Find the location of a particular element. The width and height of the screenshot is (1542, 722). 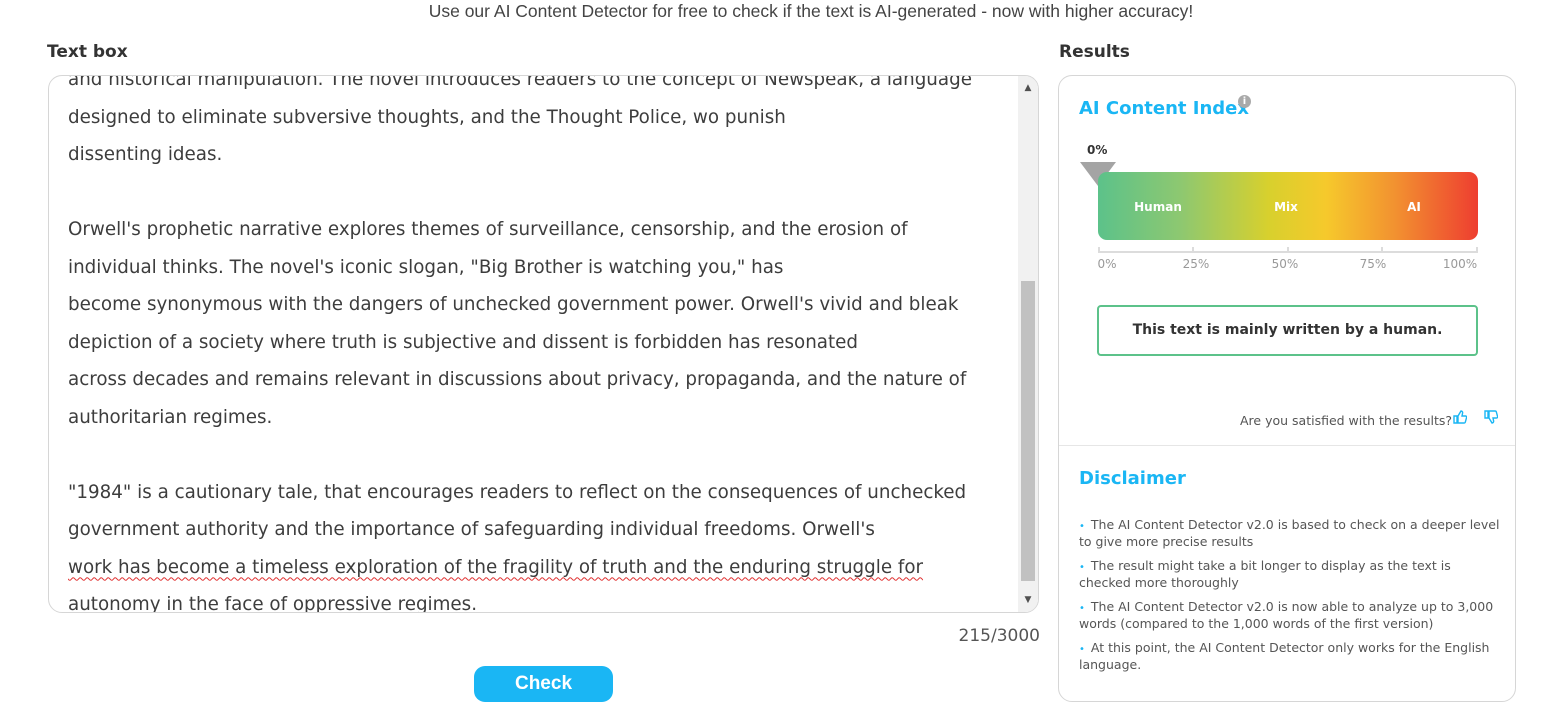

verdict-box: This text is mainly written by a human. is located at coordinates (1287, 330).